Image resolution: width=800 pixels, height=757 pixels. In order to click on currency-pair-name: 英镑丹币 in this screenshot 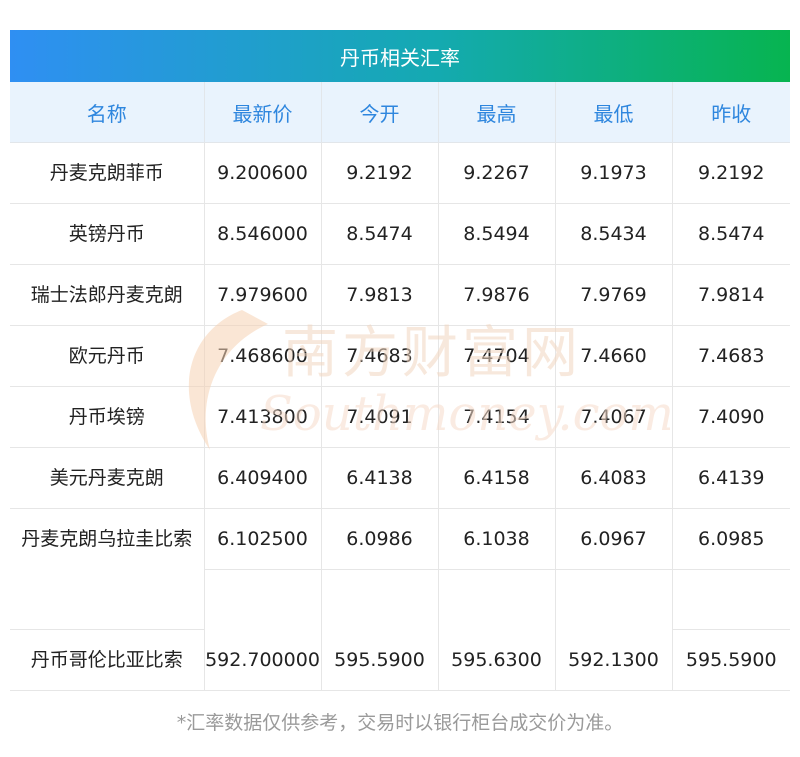, I will do `click(107, 234)`.